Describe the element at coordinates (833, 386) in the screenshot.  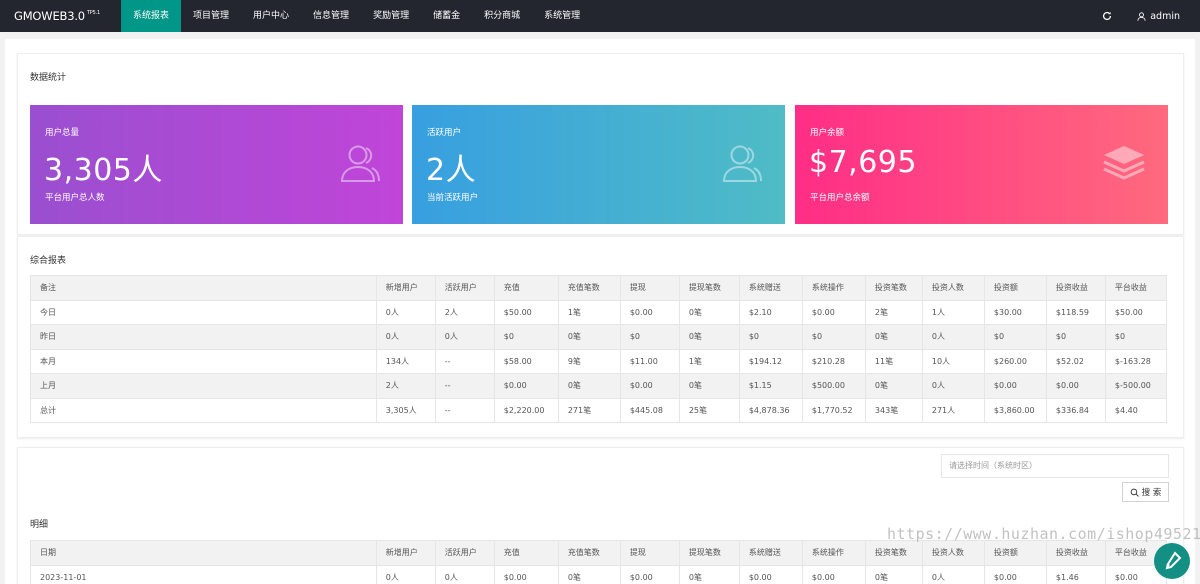
I see `table-cell: $500.00` at that location.